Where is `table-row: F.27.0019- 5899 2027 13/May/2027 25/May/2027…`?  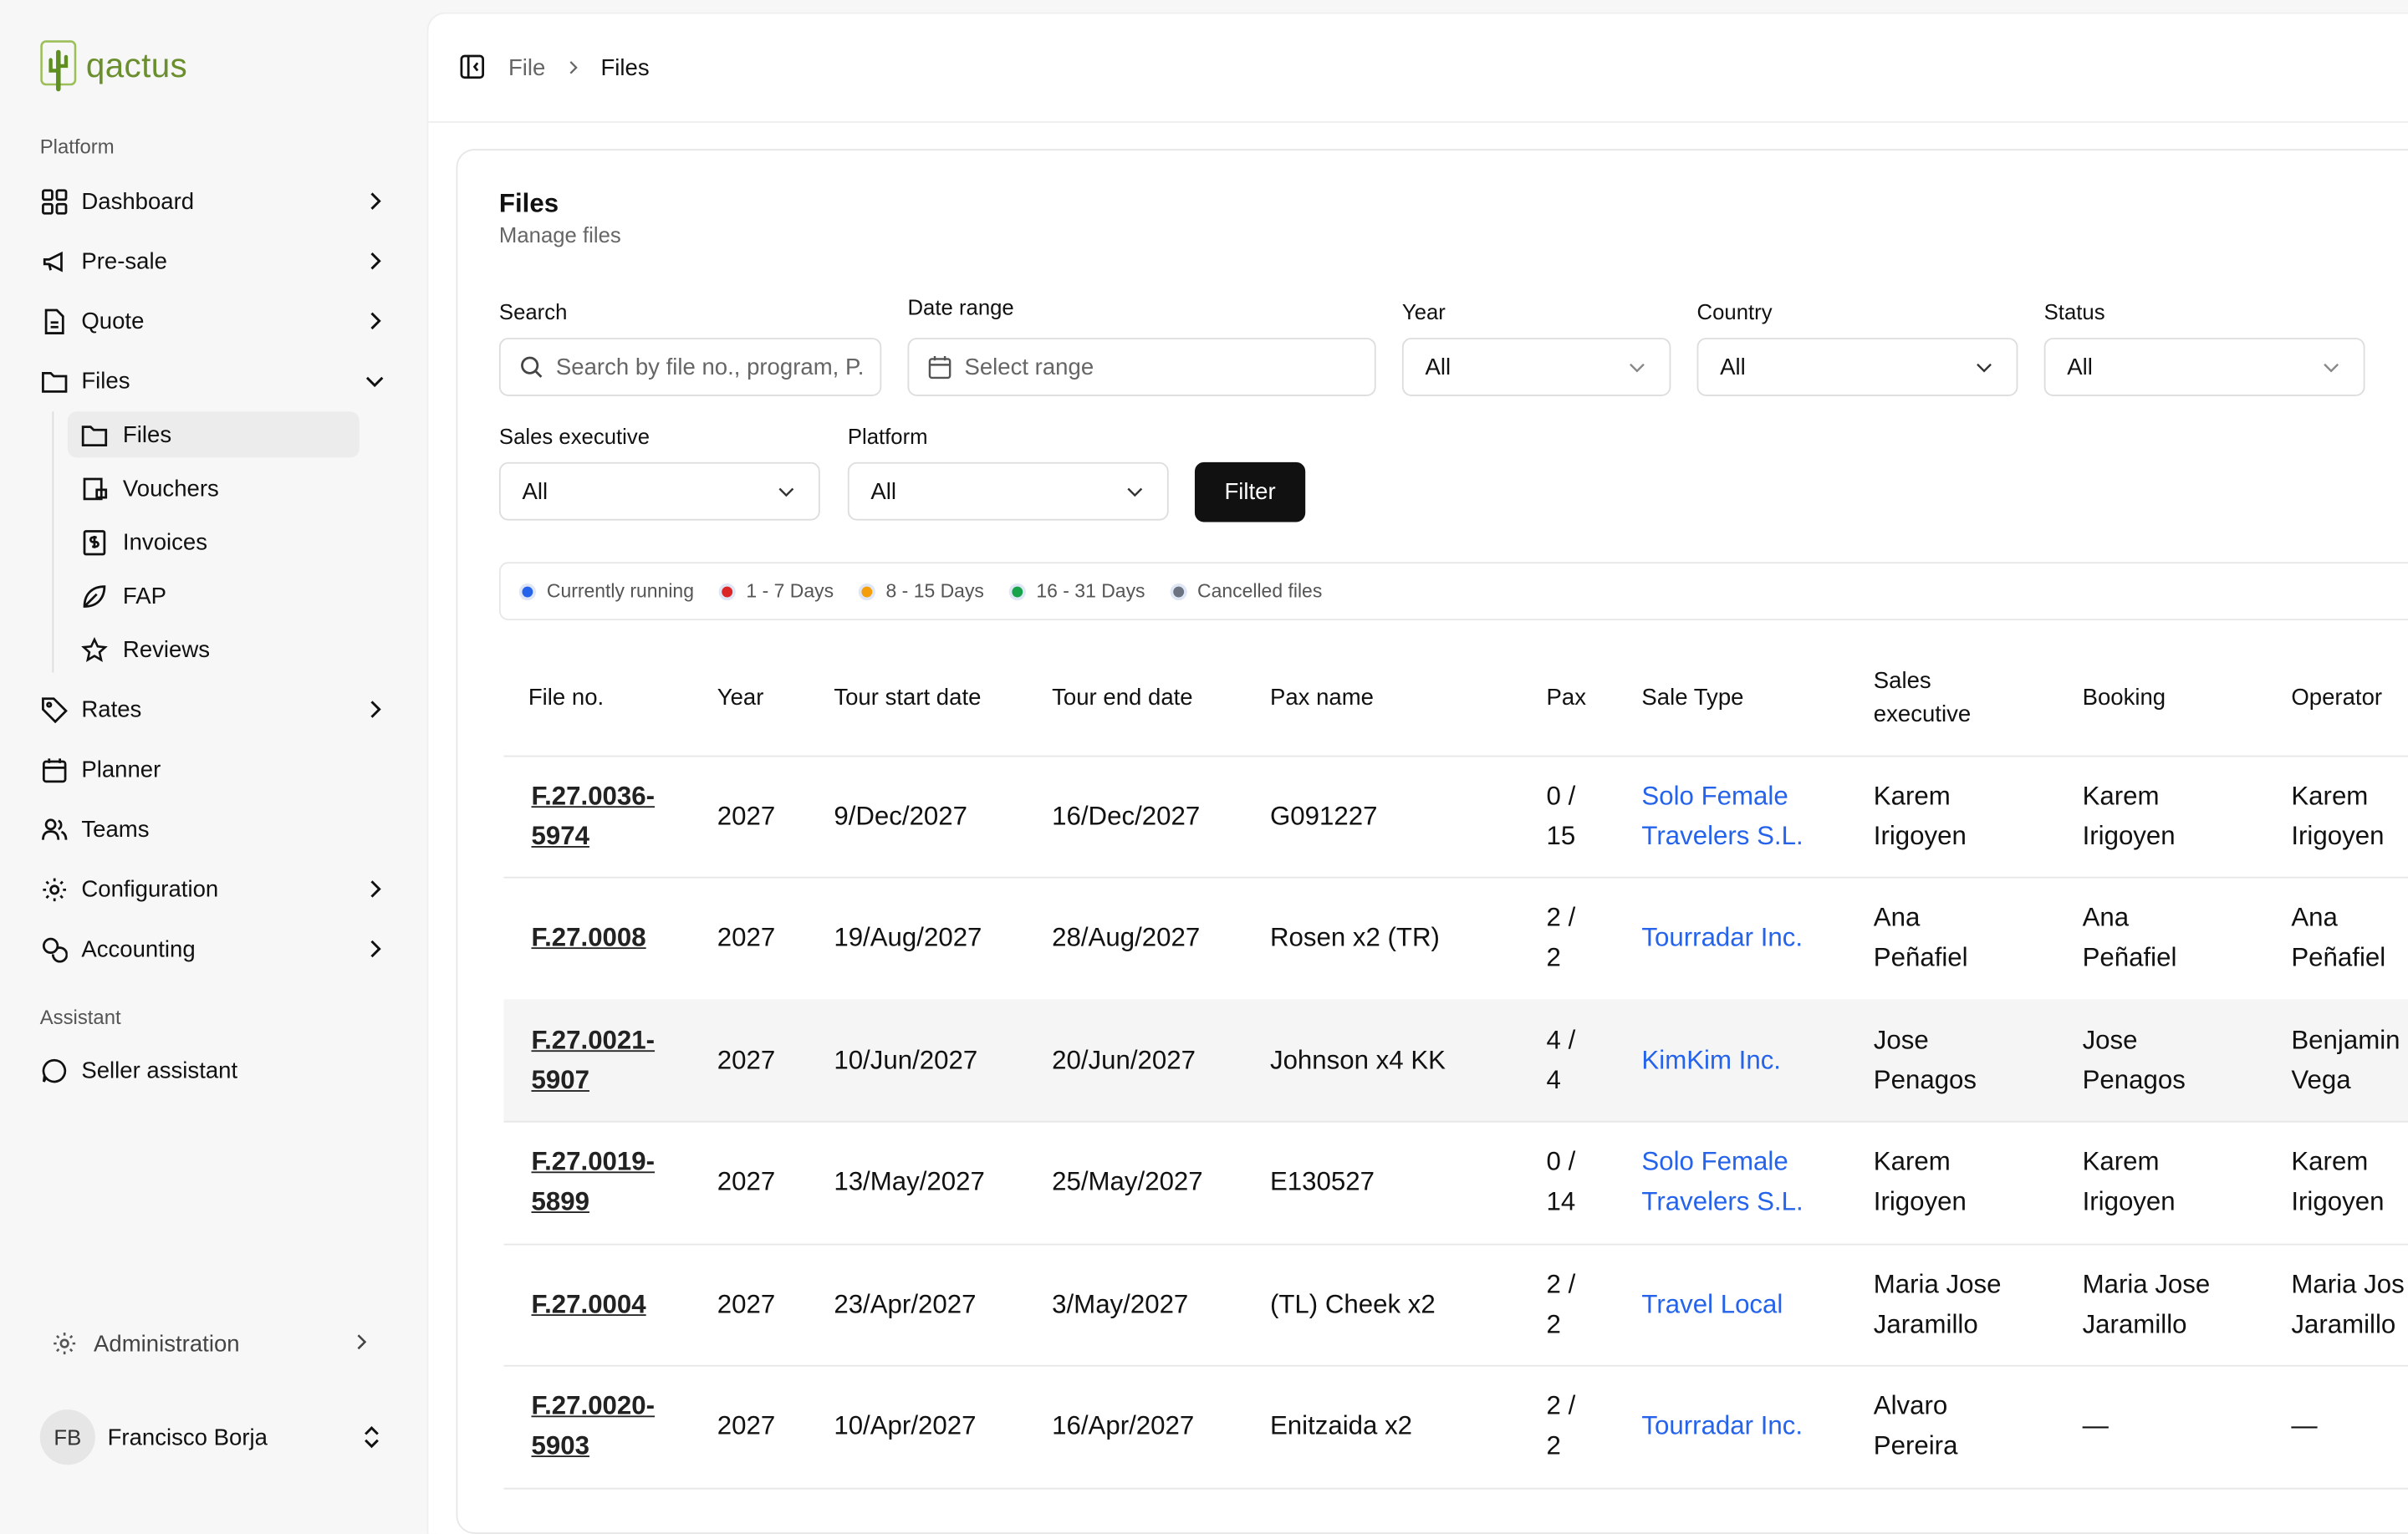
table-row: F.27.0019- 5899 2027 13/May/2027 25/May/2027… is located at coordinates (1455, 1183).